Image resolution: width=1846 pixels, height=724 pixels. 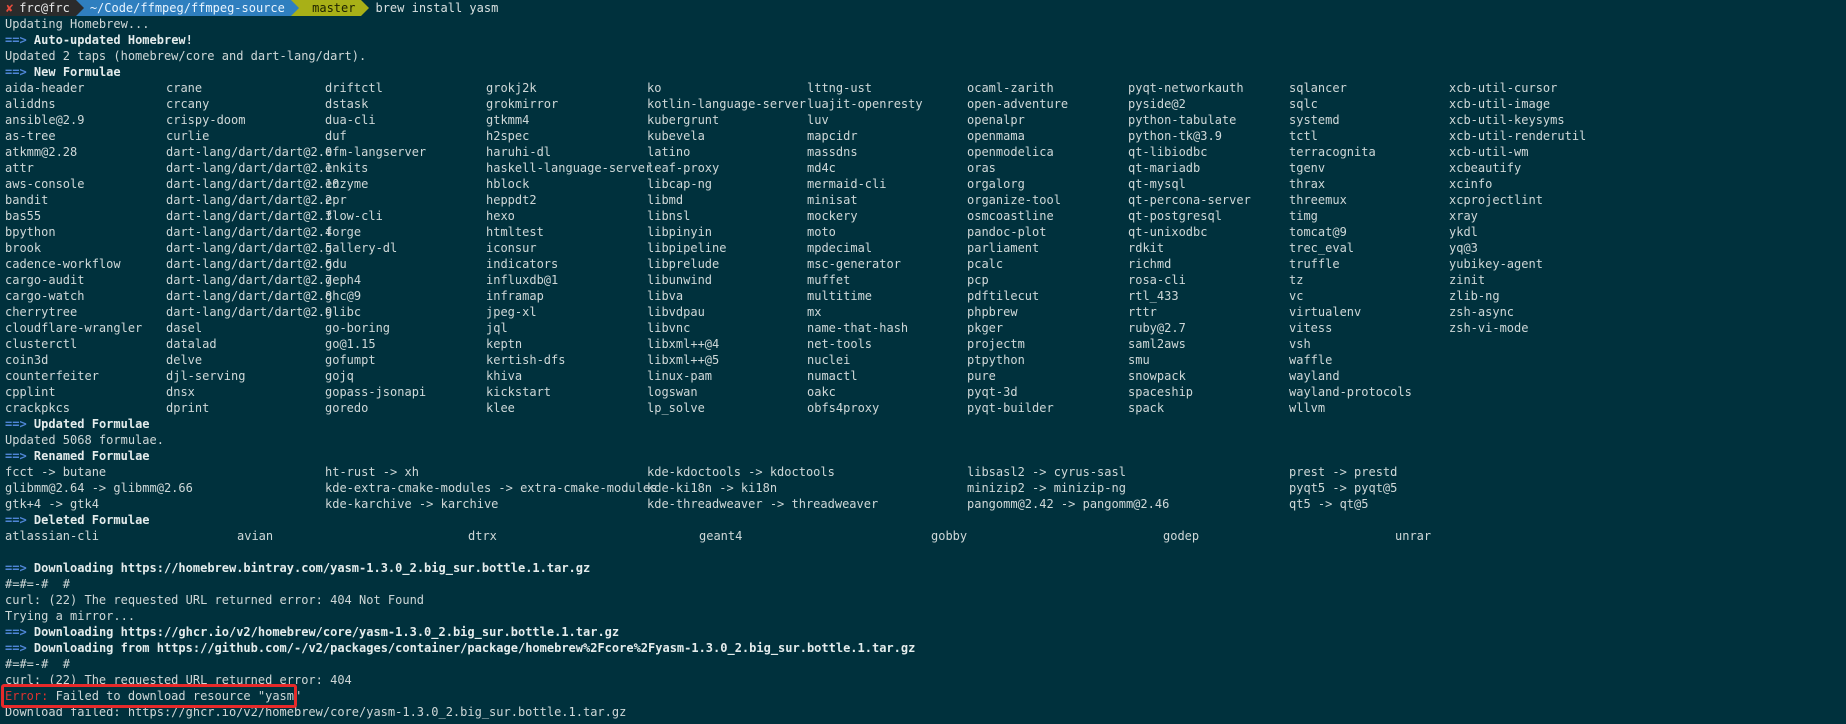 I want to click on formula-item: dua-cli, so click(x=350, y=120).